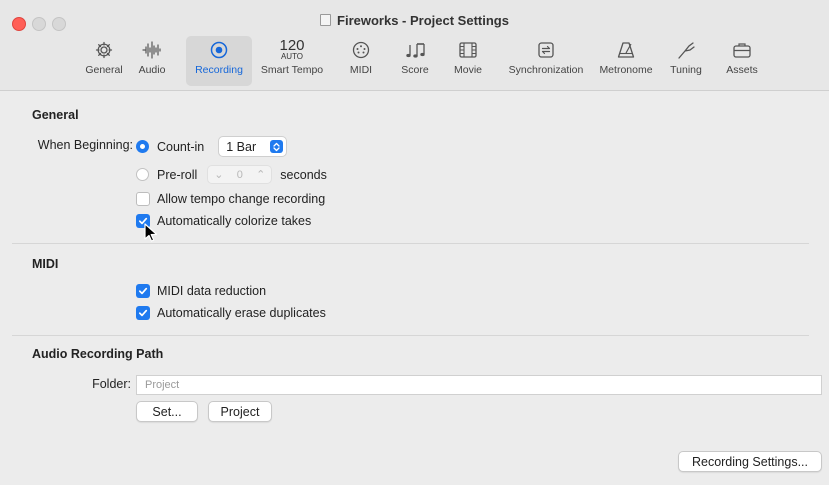 Image resolution: width=829 pixels, height=485 pixels. What do you see at coordinates (467, 70) in the screenshot?
I see `tab-movie-label: Movie` at bounding box center [467, 70].